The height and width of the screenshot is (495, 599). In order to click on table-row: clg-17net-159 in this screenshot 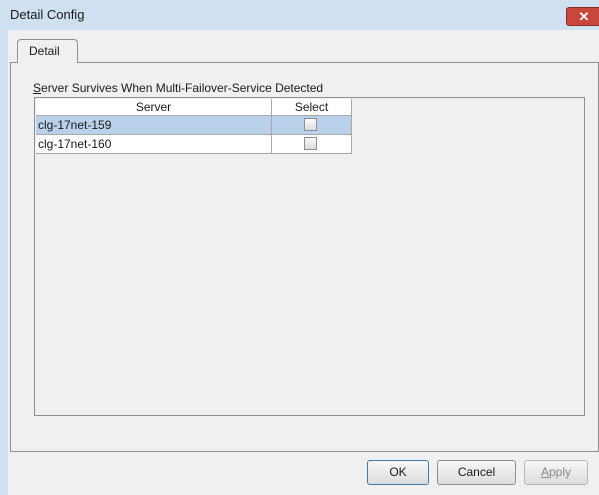, I will do `click(194, 125)`.